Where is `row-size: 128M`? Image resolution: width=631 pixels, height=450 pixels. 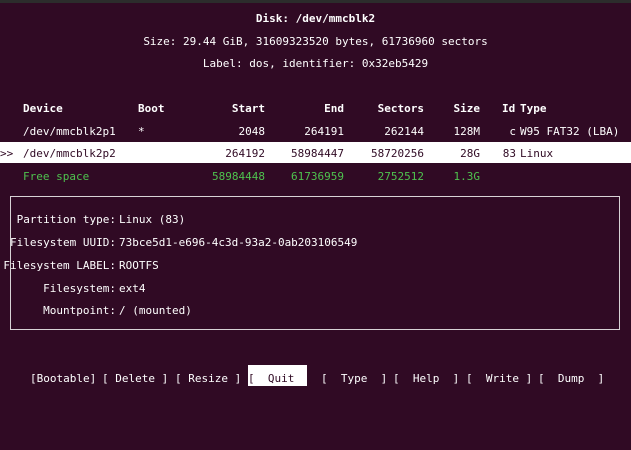 row-size: 128M is located at coordinates (467, 131).